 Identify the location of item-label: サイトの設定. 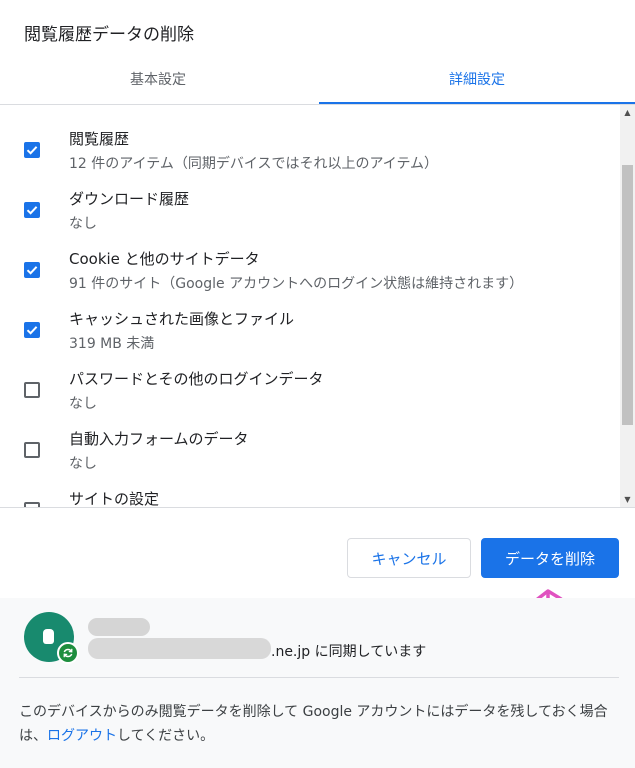
(114, 498).